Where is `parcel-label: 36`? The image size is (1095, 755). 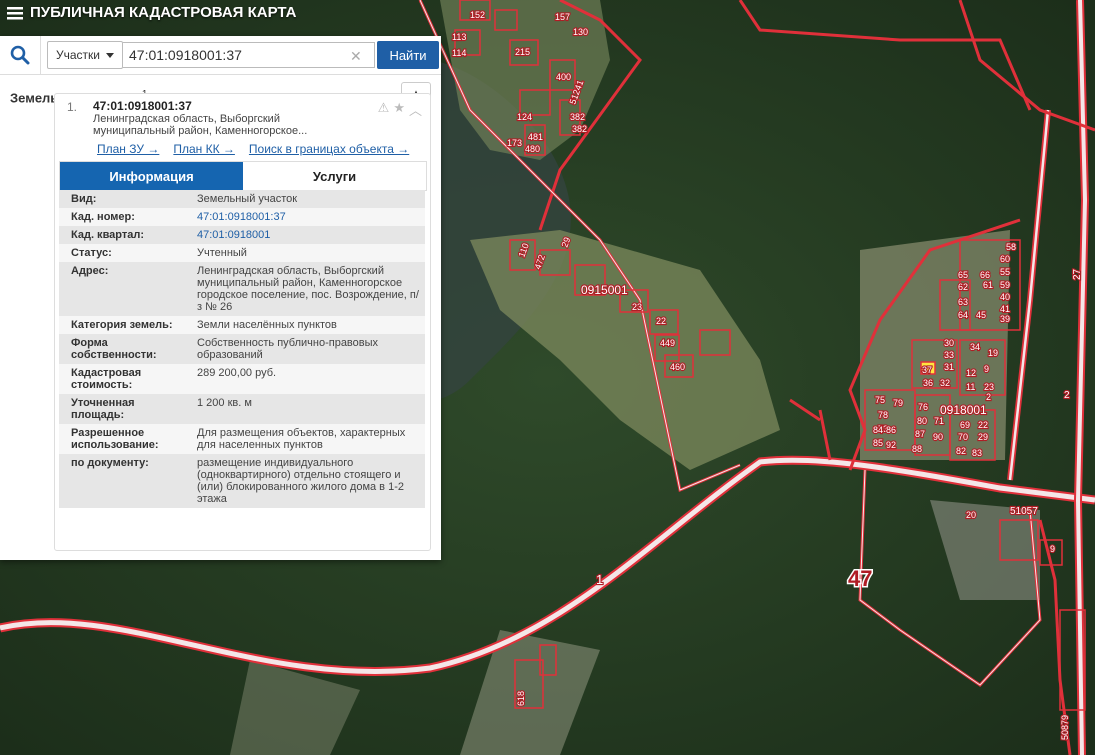
parcel-label: 36 is located at coordinates (928, 383).